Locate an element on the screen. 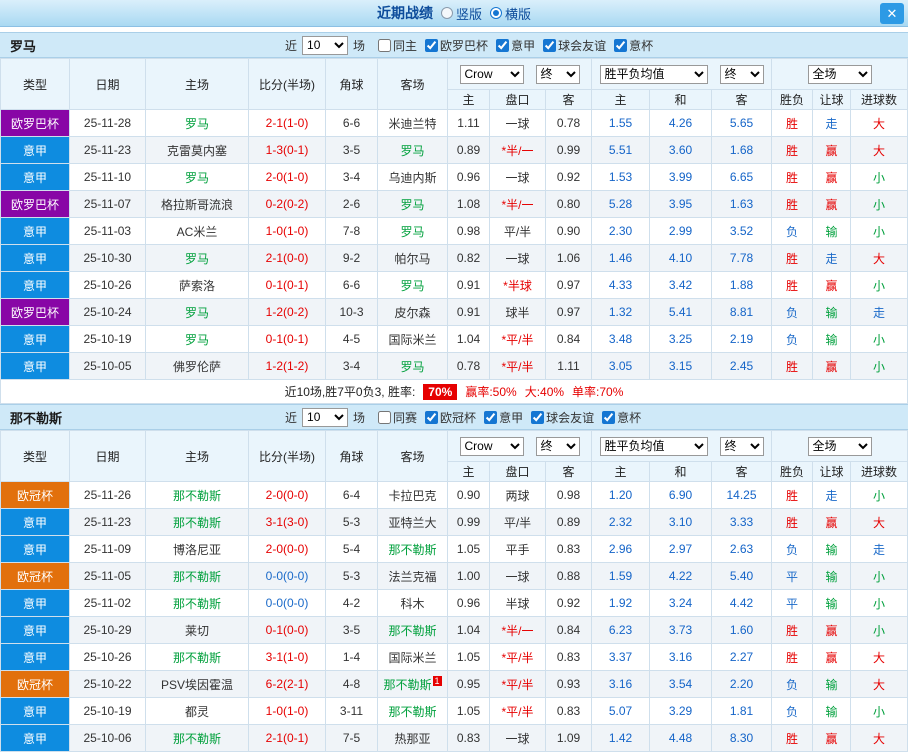  euro-home-odds: 5.51 is located at coordinates (621, 150).